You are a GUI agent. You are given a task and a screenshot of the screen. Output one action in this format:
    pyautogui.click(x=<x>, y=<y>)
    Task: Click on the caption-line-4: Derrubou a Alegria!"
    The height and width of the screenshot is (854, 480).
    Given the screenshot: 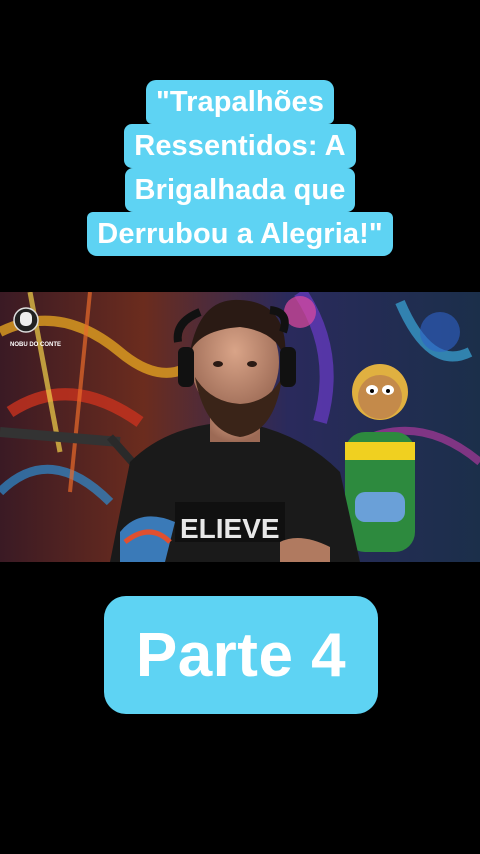 What is the action you would take?
    pyautogui.click(x=240, y=234)
    